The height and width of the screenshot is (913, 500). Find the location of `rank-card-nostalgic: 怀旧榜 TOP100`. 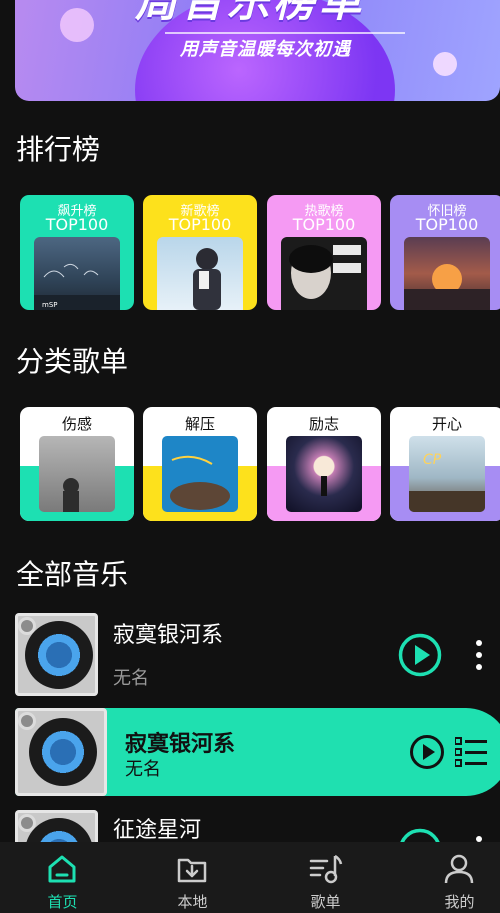

rank-card-nostalgic: 怀旧榜 TOP100 is located at coordinates (445, 252).